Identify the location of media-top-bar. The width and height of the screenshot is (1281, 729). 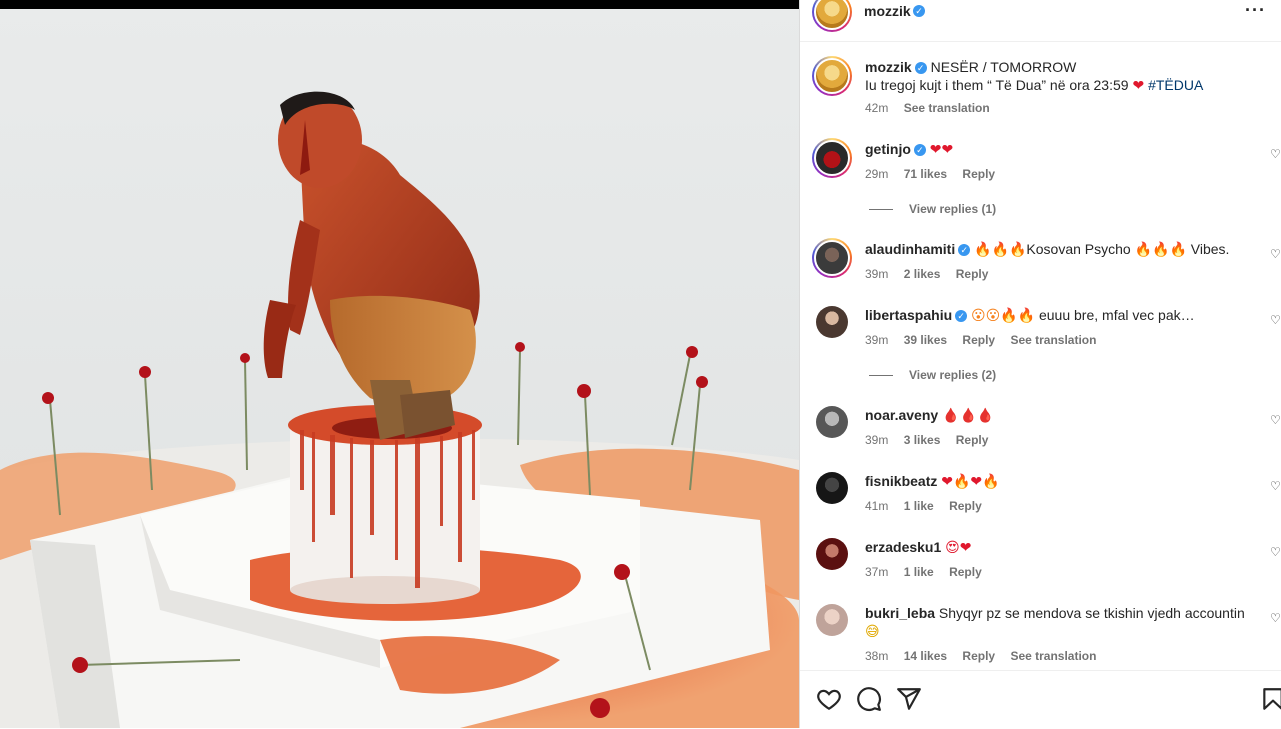
(399, 4).